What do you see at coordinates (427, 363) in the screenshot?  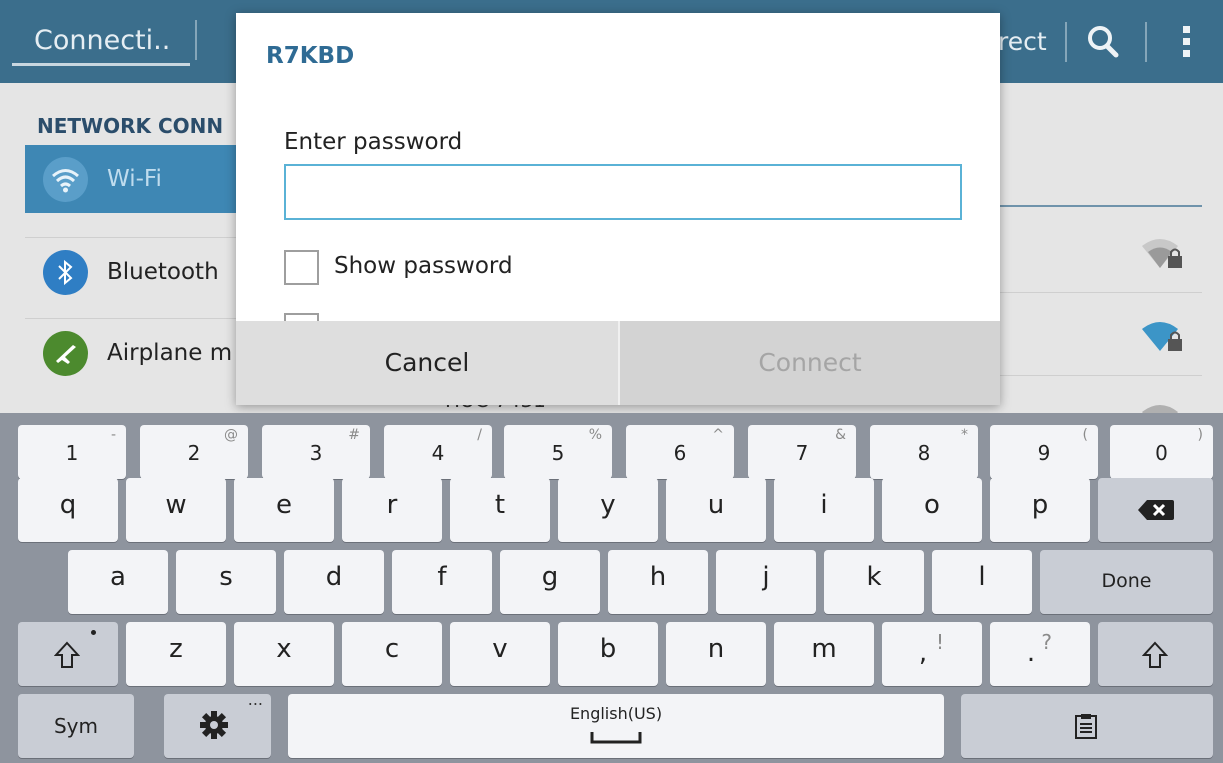 I see `cancel-button: Cancel` at bounding box center [427, 363].